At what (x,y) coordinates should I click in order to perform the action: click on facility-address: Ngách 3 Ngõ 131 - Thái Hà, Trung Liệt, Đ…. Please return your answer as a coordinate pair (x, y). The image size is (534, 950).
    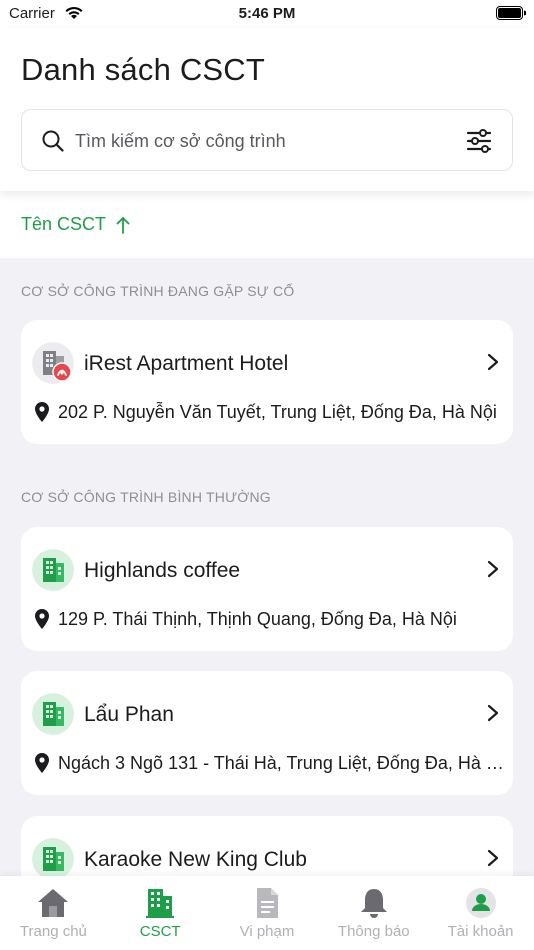
    Looking at the image, I should click on (281, 763).